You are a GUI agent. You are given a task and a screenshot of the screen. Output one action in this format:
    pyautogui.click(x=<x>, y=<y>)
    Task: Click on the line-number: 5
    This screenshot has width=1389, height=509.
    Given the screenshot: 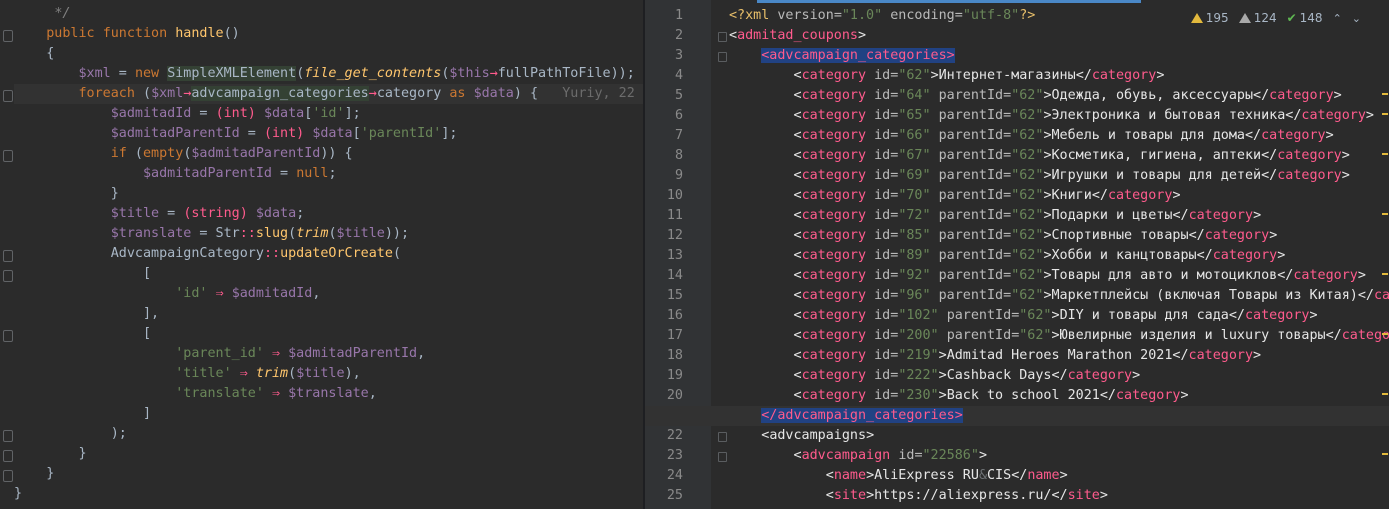 What is the action you would take?
    pyautogui.click(x=664, y=96)
    